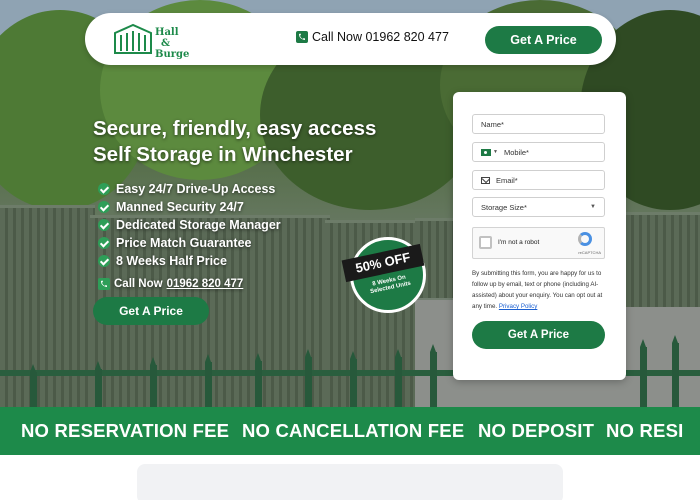  I want to click on recaptcha-widget: I'm not a robot reCAPTCHA, so click(538, 243).